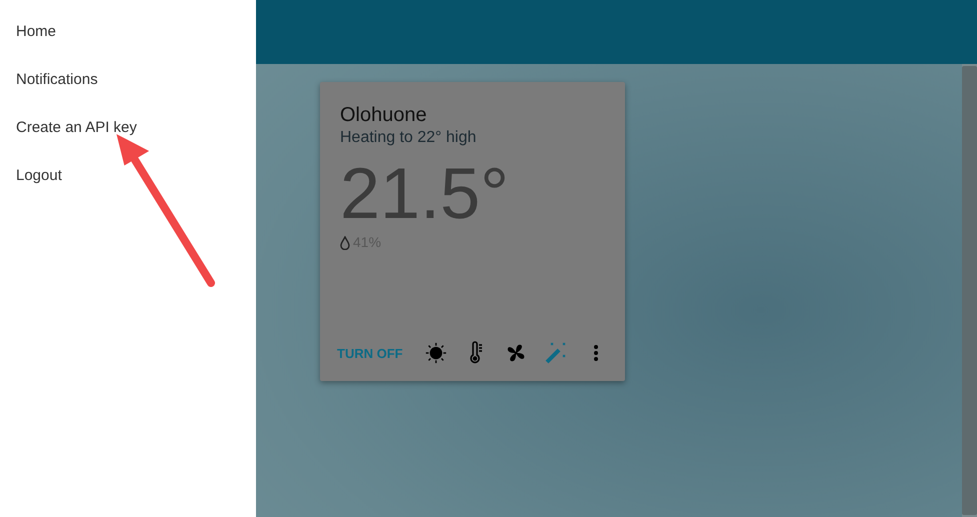 The height and width of the screenshot is (517, 977). I want to click on current-temperature: 21.5°, so click(424, 194).